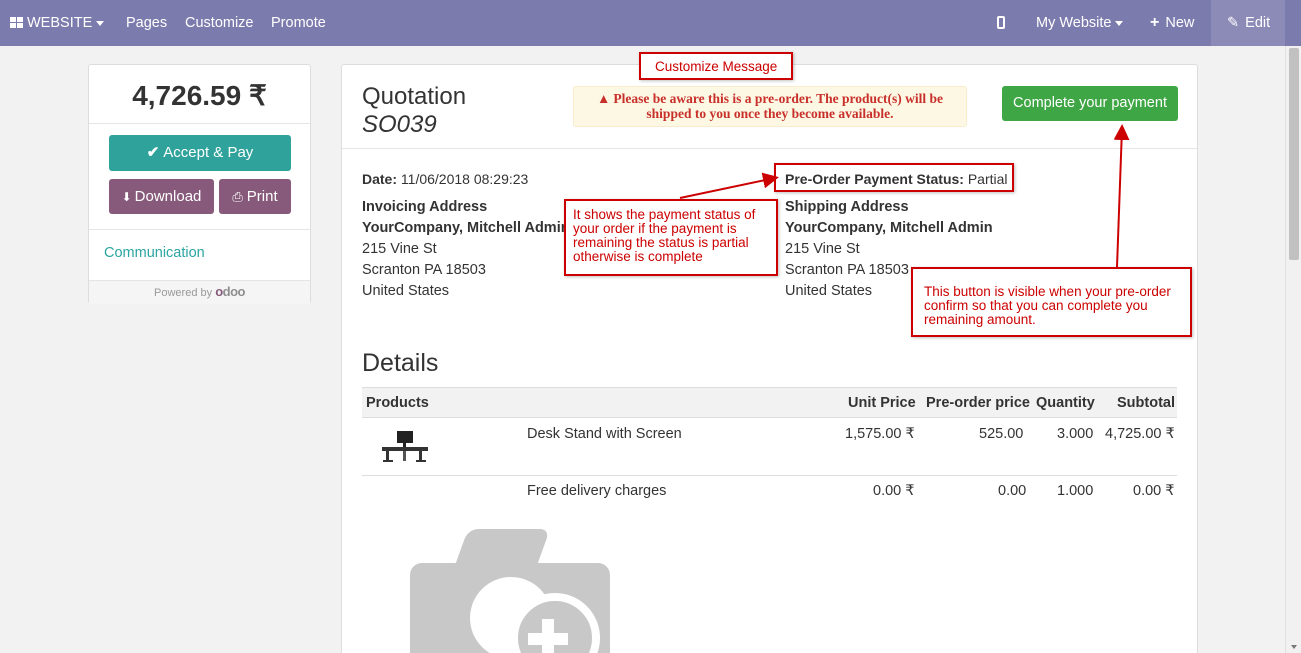 The width and height of the screenshot is (1301, 653). I want to click on status-arrow, so click(729, 185).